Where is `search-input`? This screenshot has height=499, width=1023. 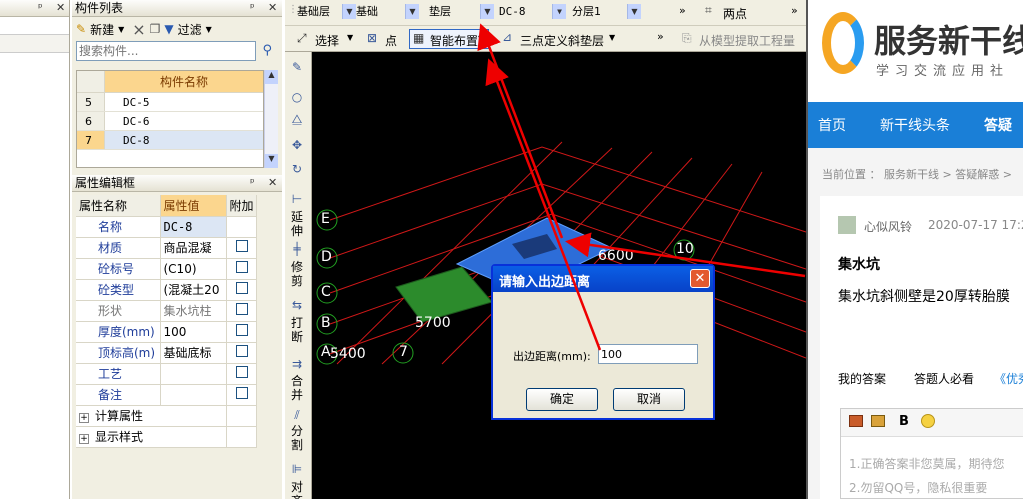
search-input is located at coordinates (166, 51).